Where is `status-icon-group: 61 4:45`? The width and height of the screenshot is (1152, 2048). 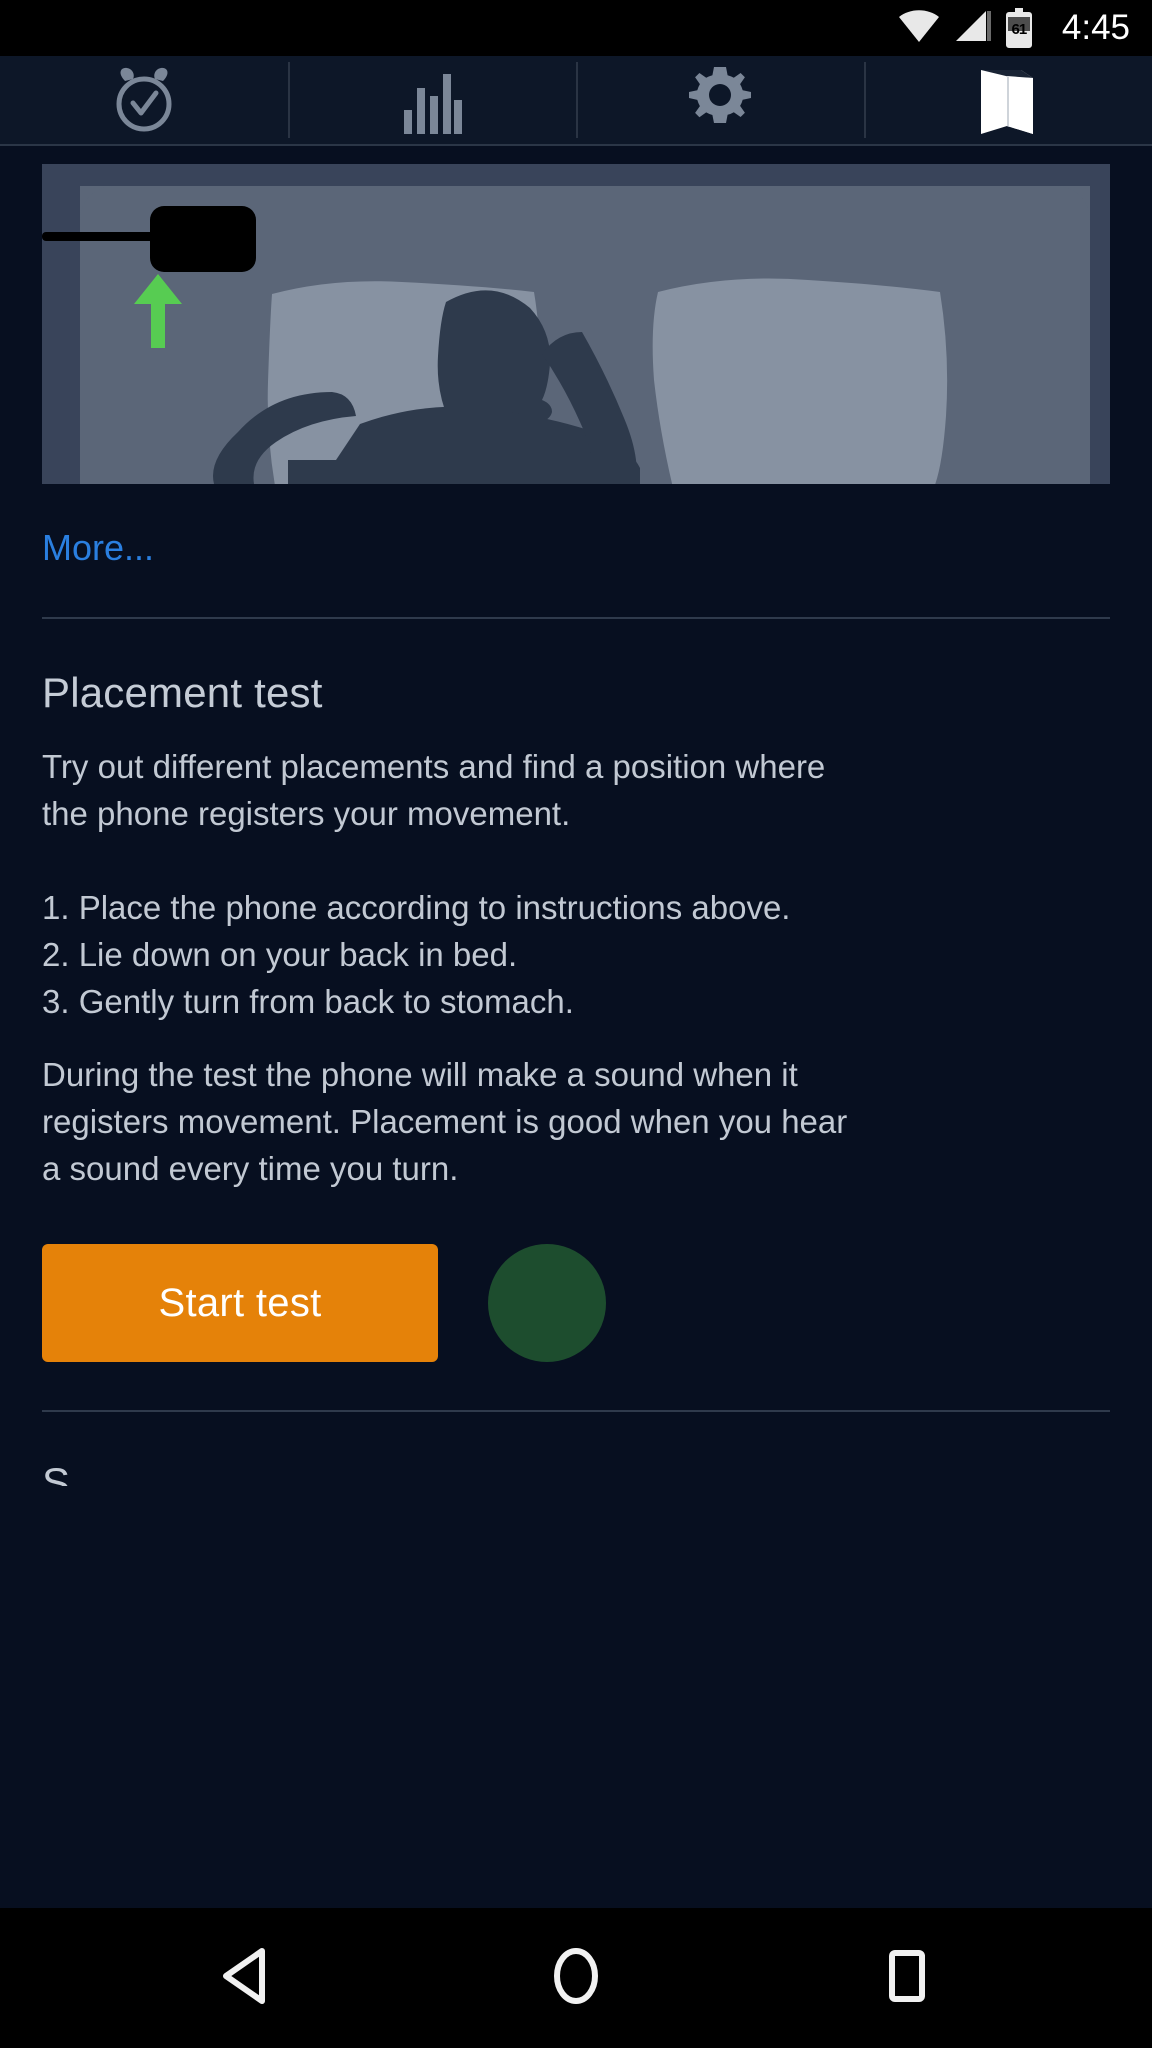 status-icon-group: 61 4:45 is located at coordinates (1014, 28).